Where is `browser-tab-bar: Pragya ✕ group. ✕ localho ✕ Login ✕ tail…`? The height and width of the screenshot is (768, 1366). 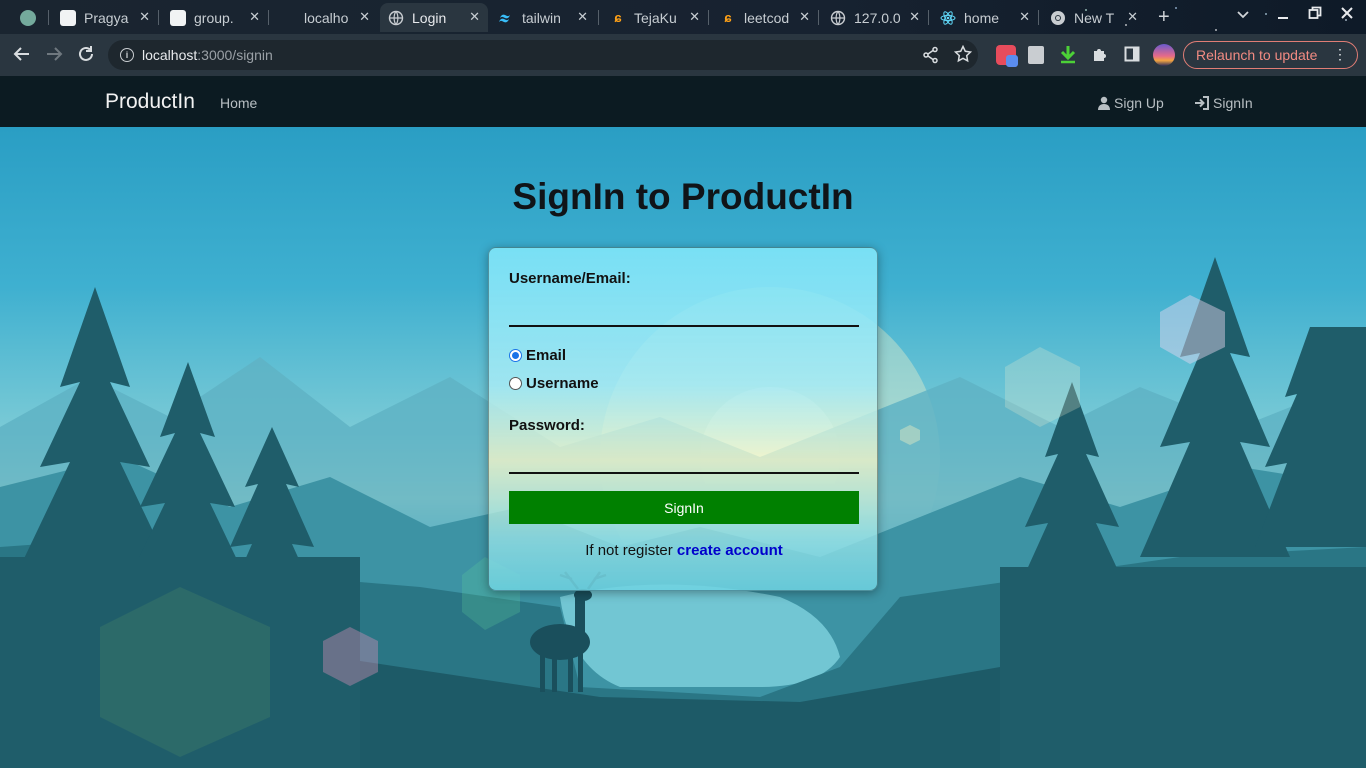 browser-tab-bar: Pragya ✕ group. ✕ localho ✕ Login ✕ tail… is located at coordinates (683, 38).